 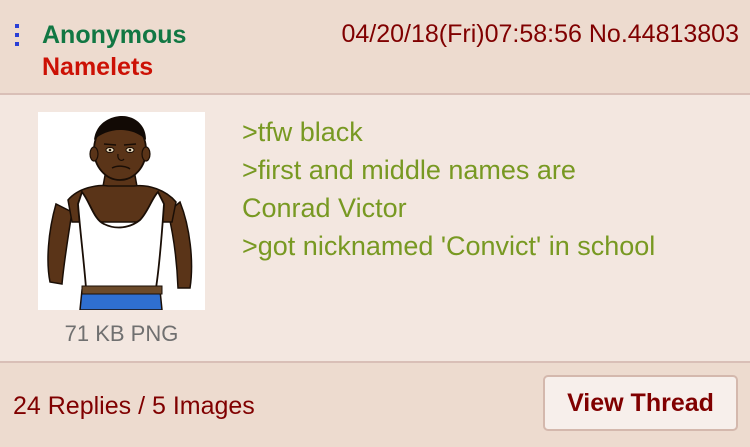 I want to click on post-subject: Namelets, so click(x=98, y=67).